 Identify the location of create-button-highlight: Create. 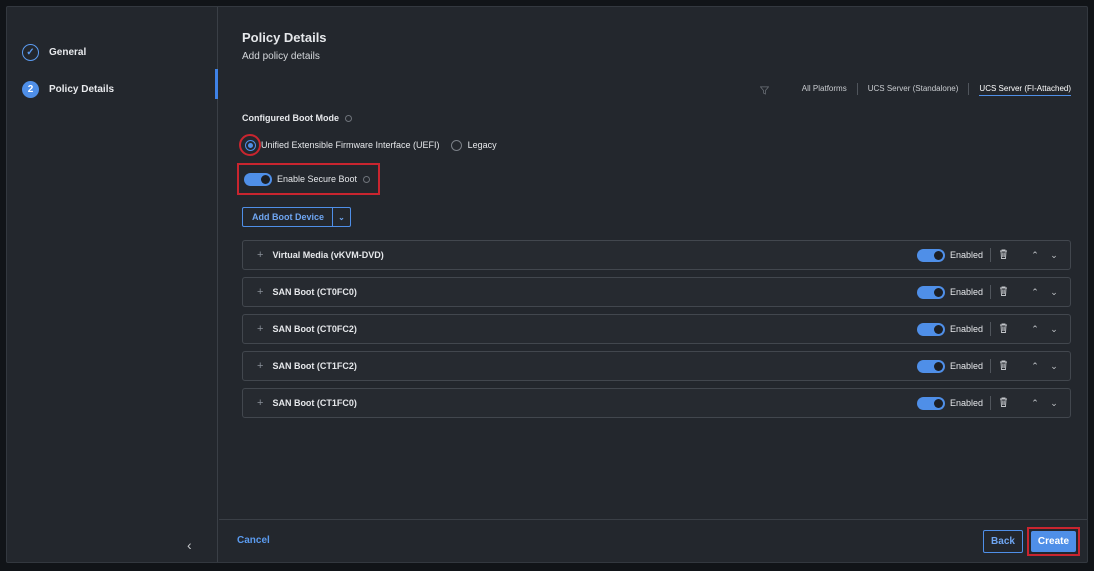
(1053, 541).